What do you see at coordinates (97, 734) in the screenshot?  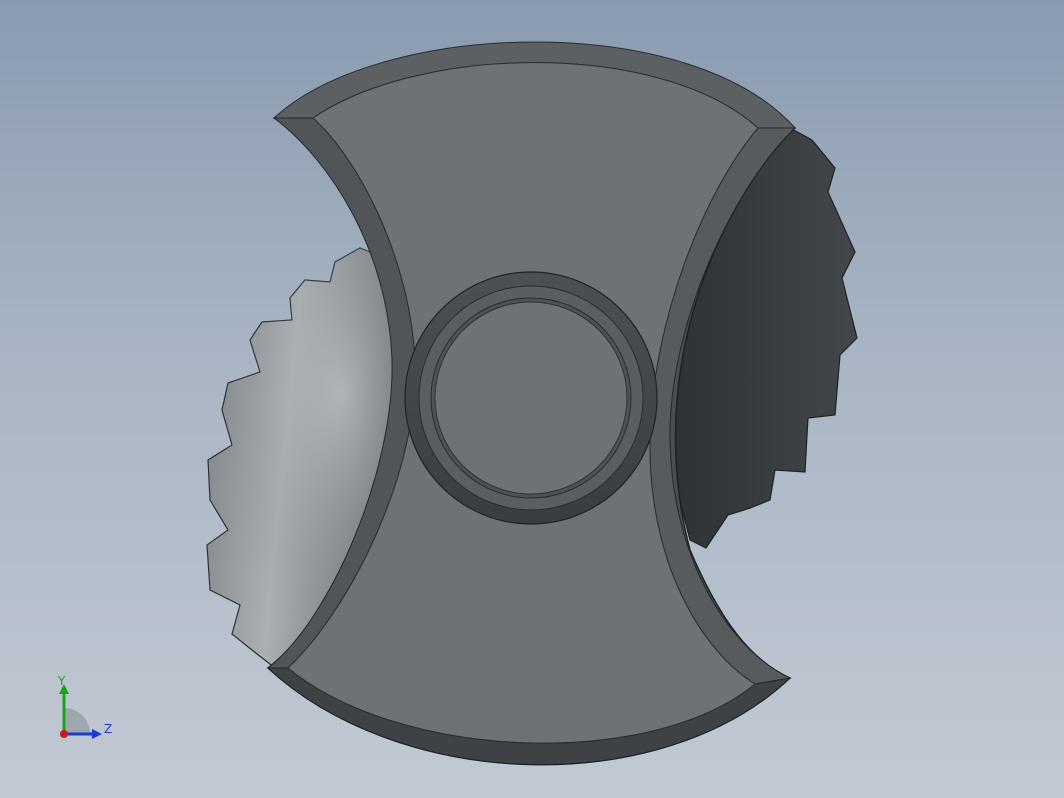 I see `z-axis-arrow` at bounding box center [97, 734].